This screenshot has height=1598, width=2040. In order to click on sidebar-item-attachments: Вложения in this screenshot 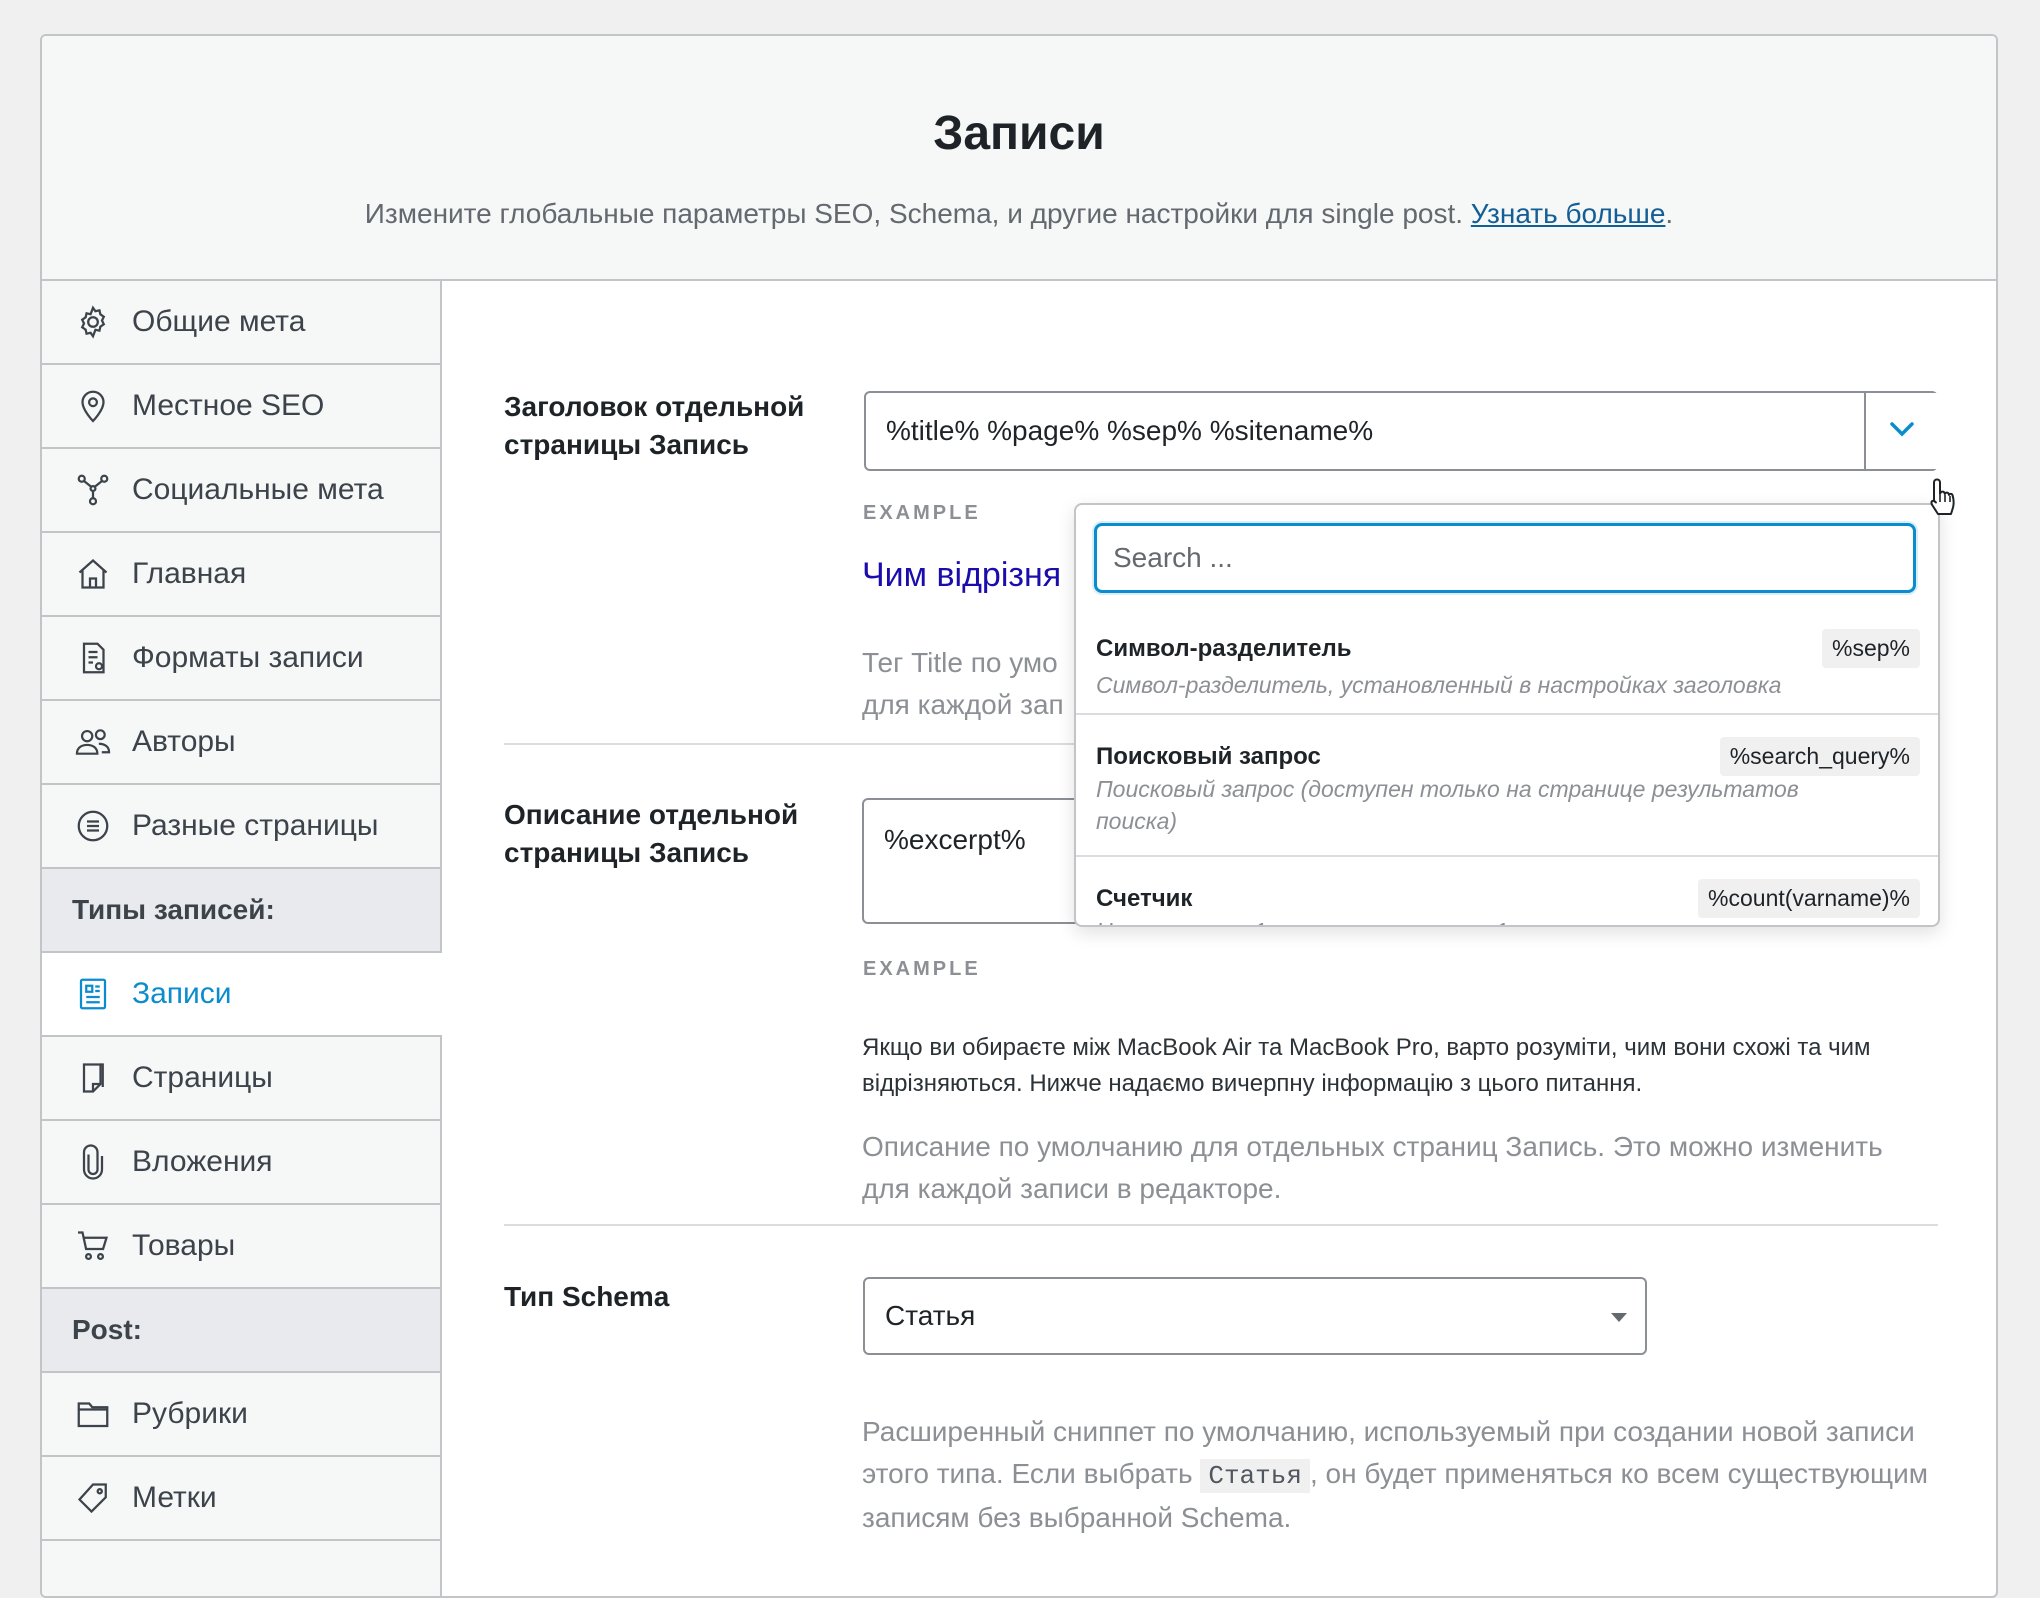, I will do `click(241, 1163)`.